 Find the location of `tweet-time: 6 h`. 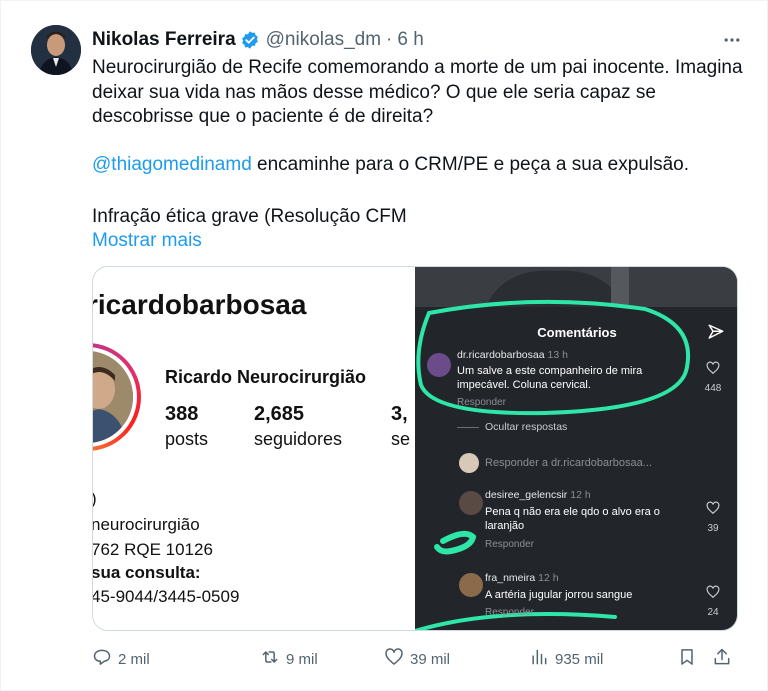

tweet-time: 6 h is located at coordinates (410, 40).